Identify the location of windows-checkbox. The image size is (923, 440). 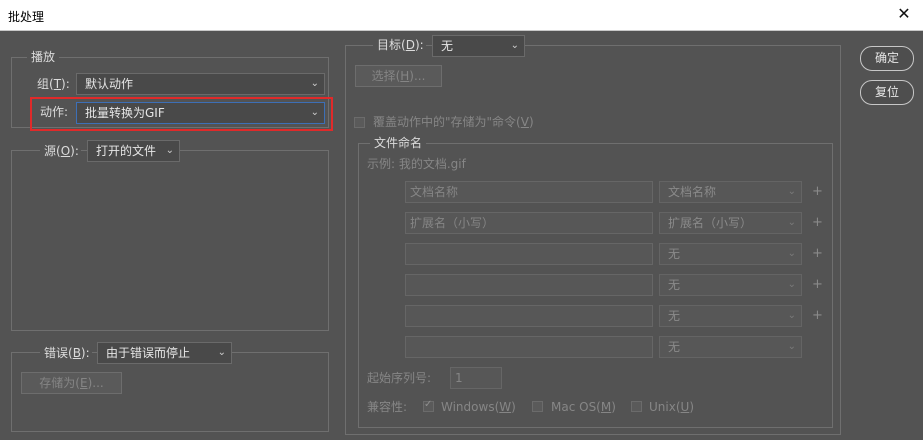
(428, 405).